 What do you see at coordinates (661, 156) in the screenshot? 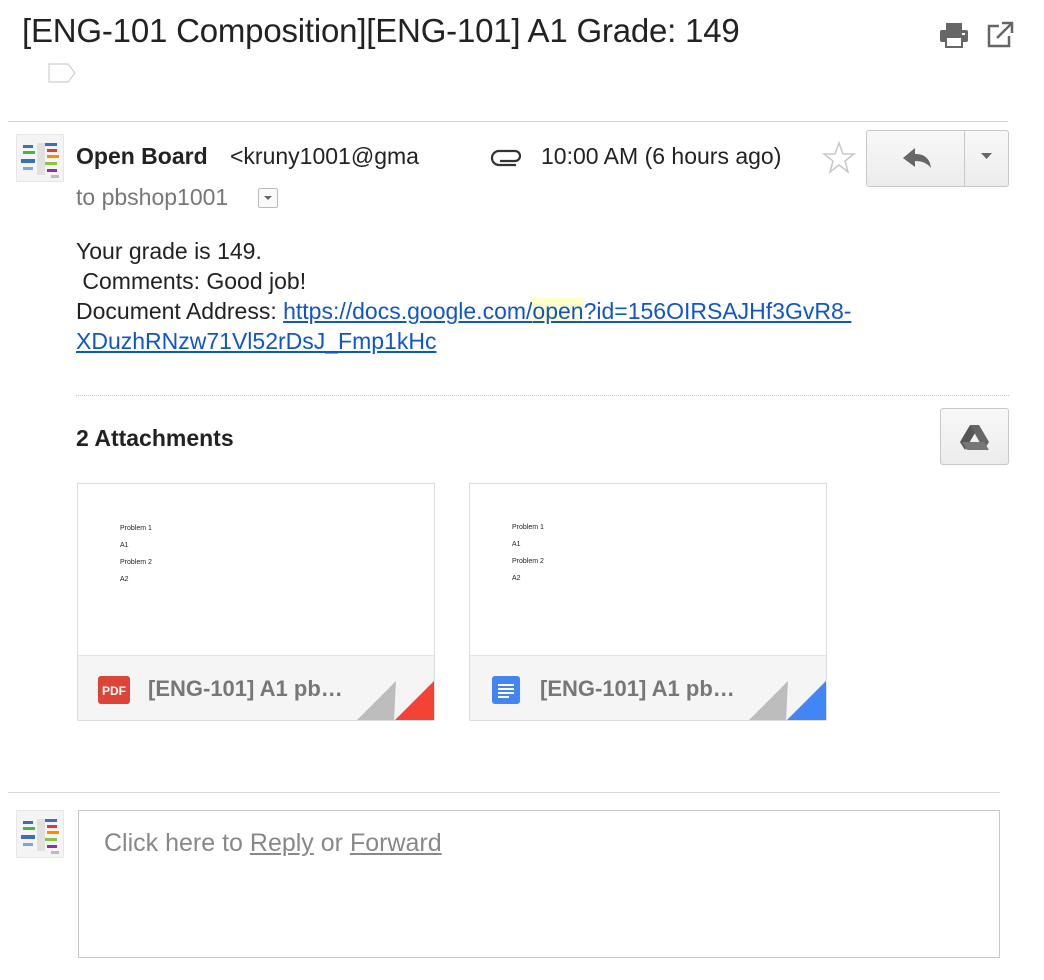
I see `message-time: 10:00 AM (6 hours ago)` at bounding box center [661, 156].